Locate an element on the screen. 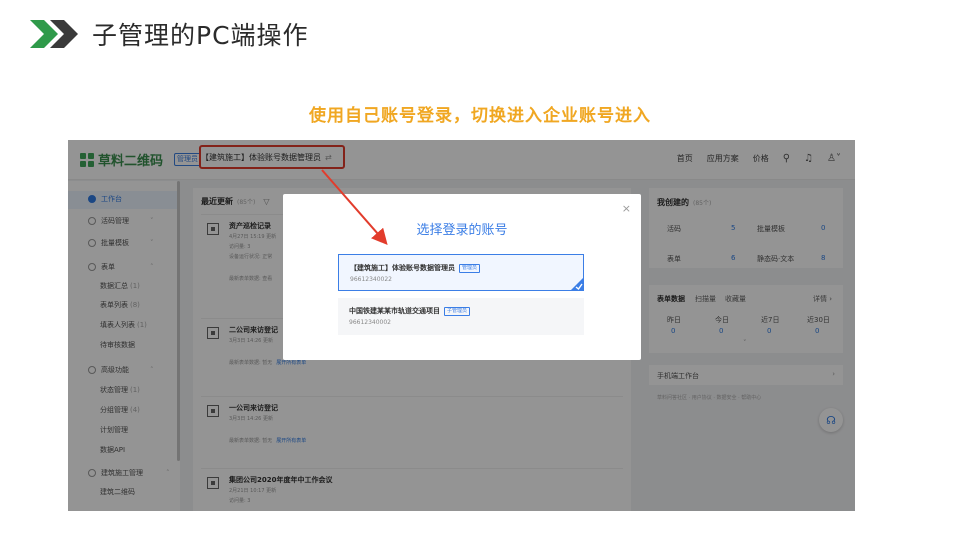  account-option: 中国铁建某某市轨道交通项目 子管理员 96612340002 is located at coordinates (461, 316).